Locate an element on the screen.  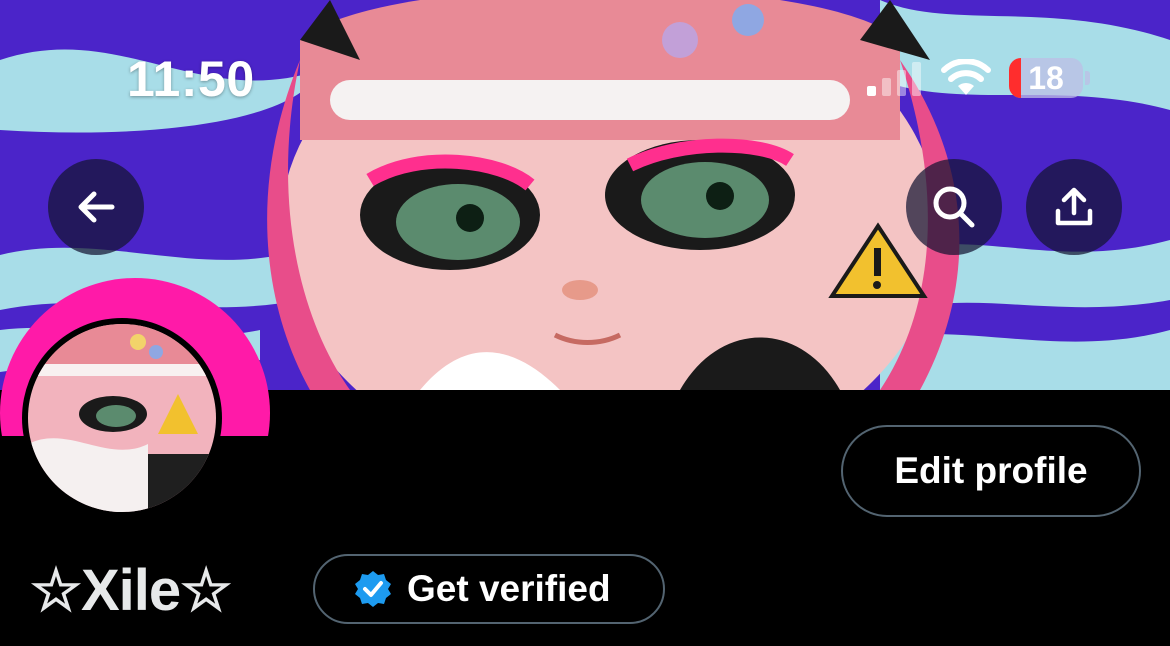
avatar is located at coordinates (122, 418).